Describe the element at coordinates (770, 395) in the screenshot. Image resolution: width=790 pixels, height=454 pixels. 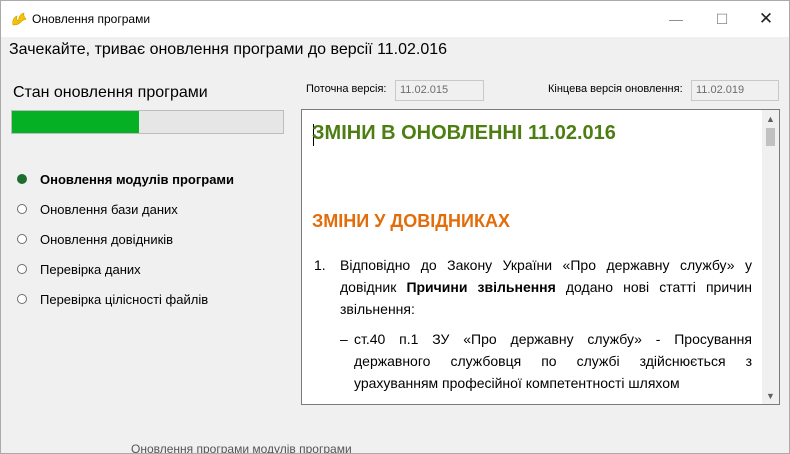
I see `scroll-down-icon: ▼` at that location.